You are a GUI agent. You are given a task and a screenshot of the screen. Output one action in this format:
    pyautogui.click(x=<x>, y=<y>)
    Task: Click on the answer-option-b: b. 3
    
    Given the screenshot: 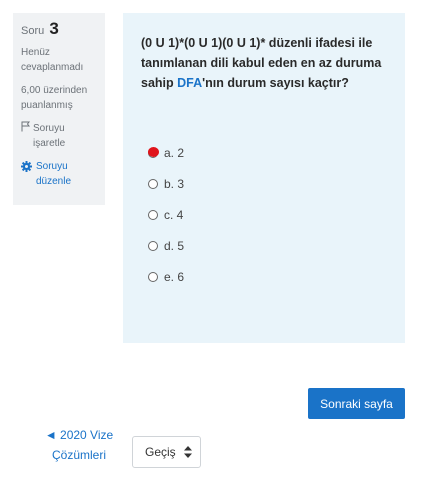 What is the action you would take?
    pyautogui.click(x=269, y=183)
    